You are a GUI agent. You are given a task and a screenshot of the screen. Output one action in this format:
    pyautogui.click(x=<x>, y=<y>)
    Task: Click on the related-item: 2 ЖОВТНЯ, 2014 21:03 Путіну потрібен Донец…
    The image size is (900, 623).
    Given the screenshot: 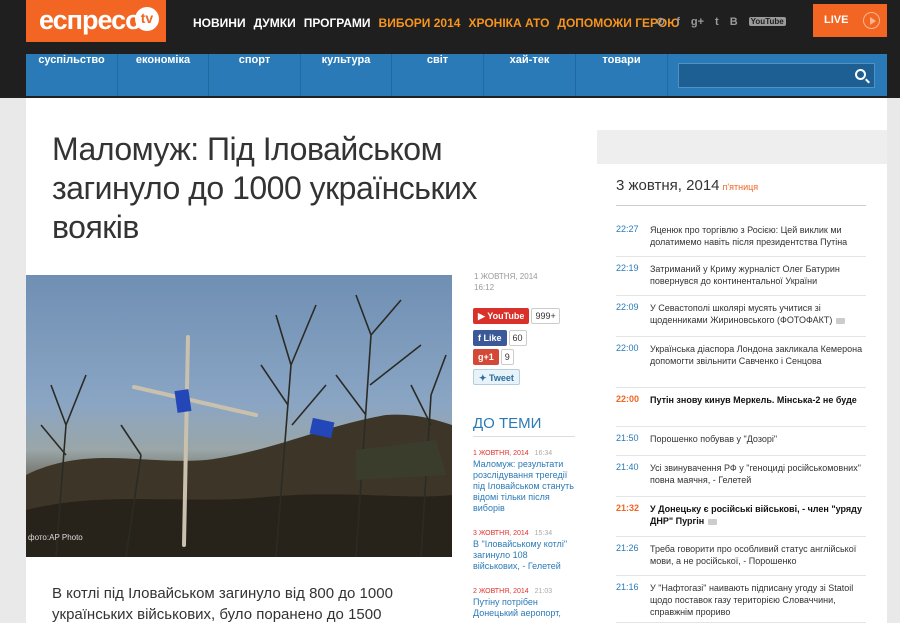 What is the action you would take?
    pyautogui.click(x=524, y=603)
    